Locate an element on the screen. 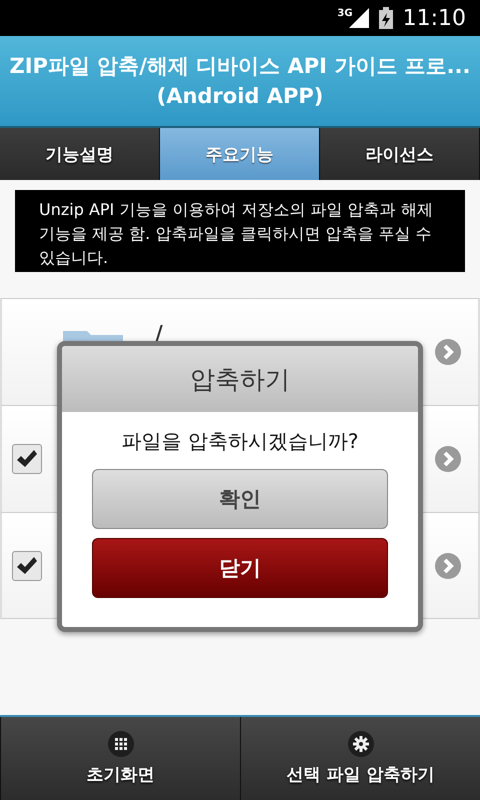 The width and height of the screenshot is (480, 800). network-type: 3G is located at coordinates (345, 13).